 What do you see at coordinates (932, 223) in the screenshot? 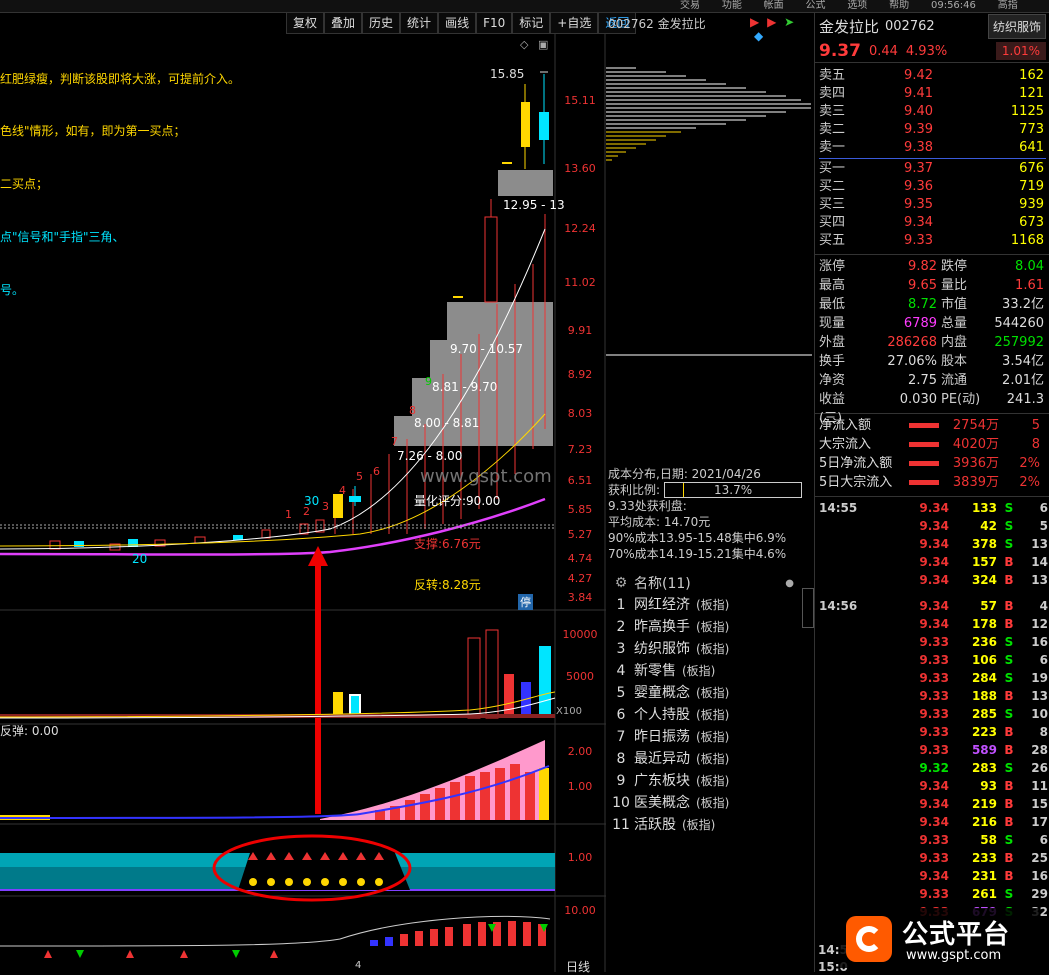
I see `bid-row: 买四 9.34 673` at bounding box center [932, 223].